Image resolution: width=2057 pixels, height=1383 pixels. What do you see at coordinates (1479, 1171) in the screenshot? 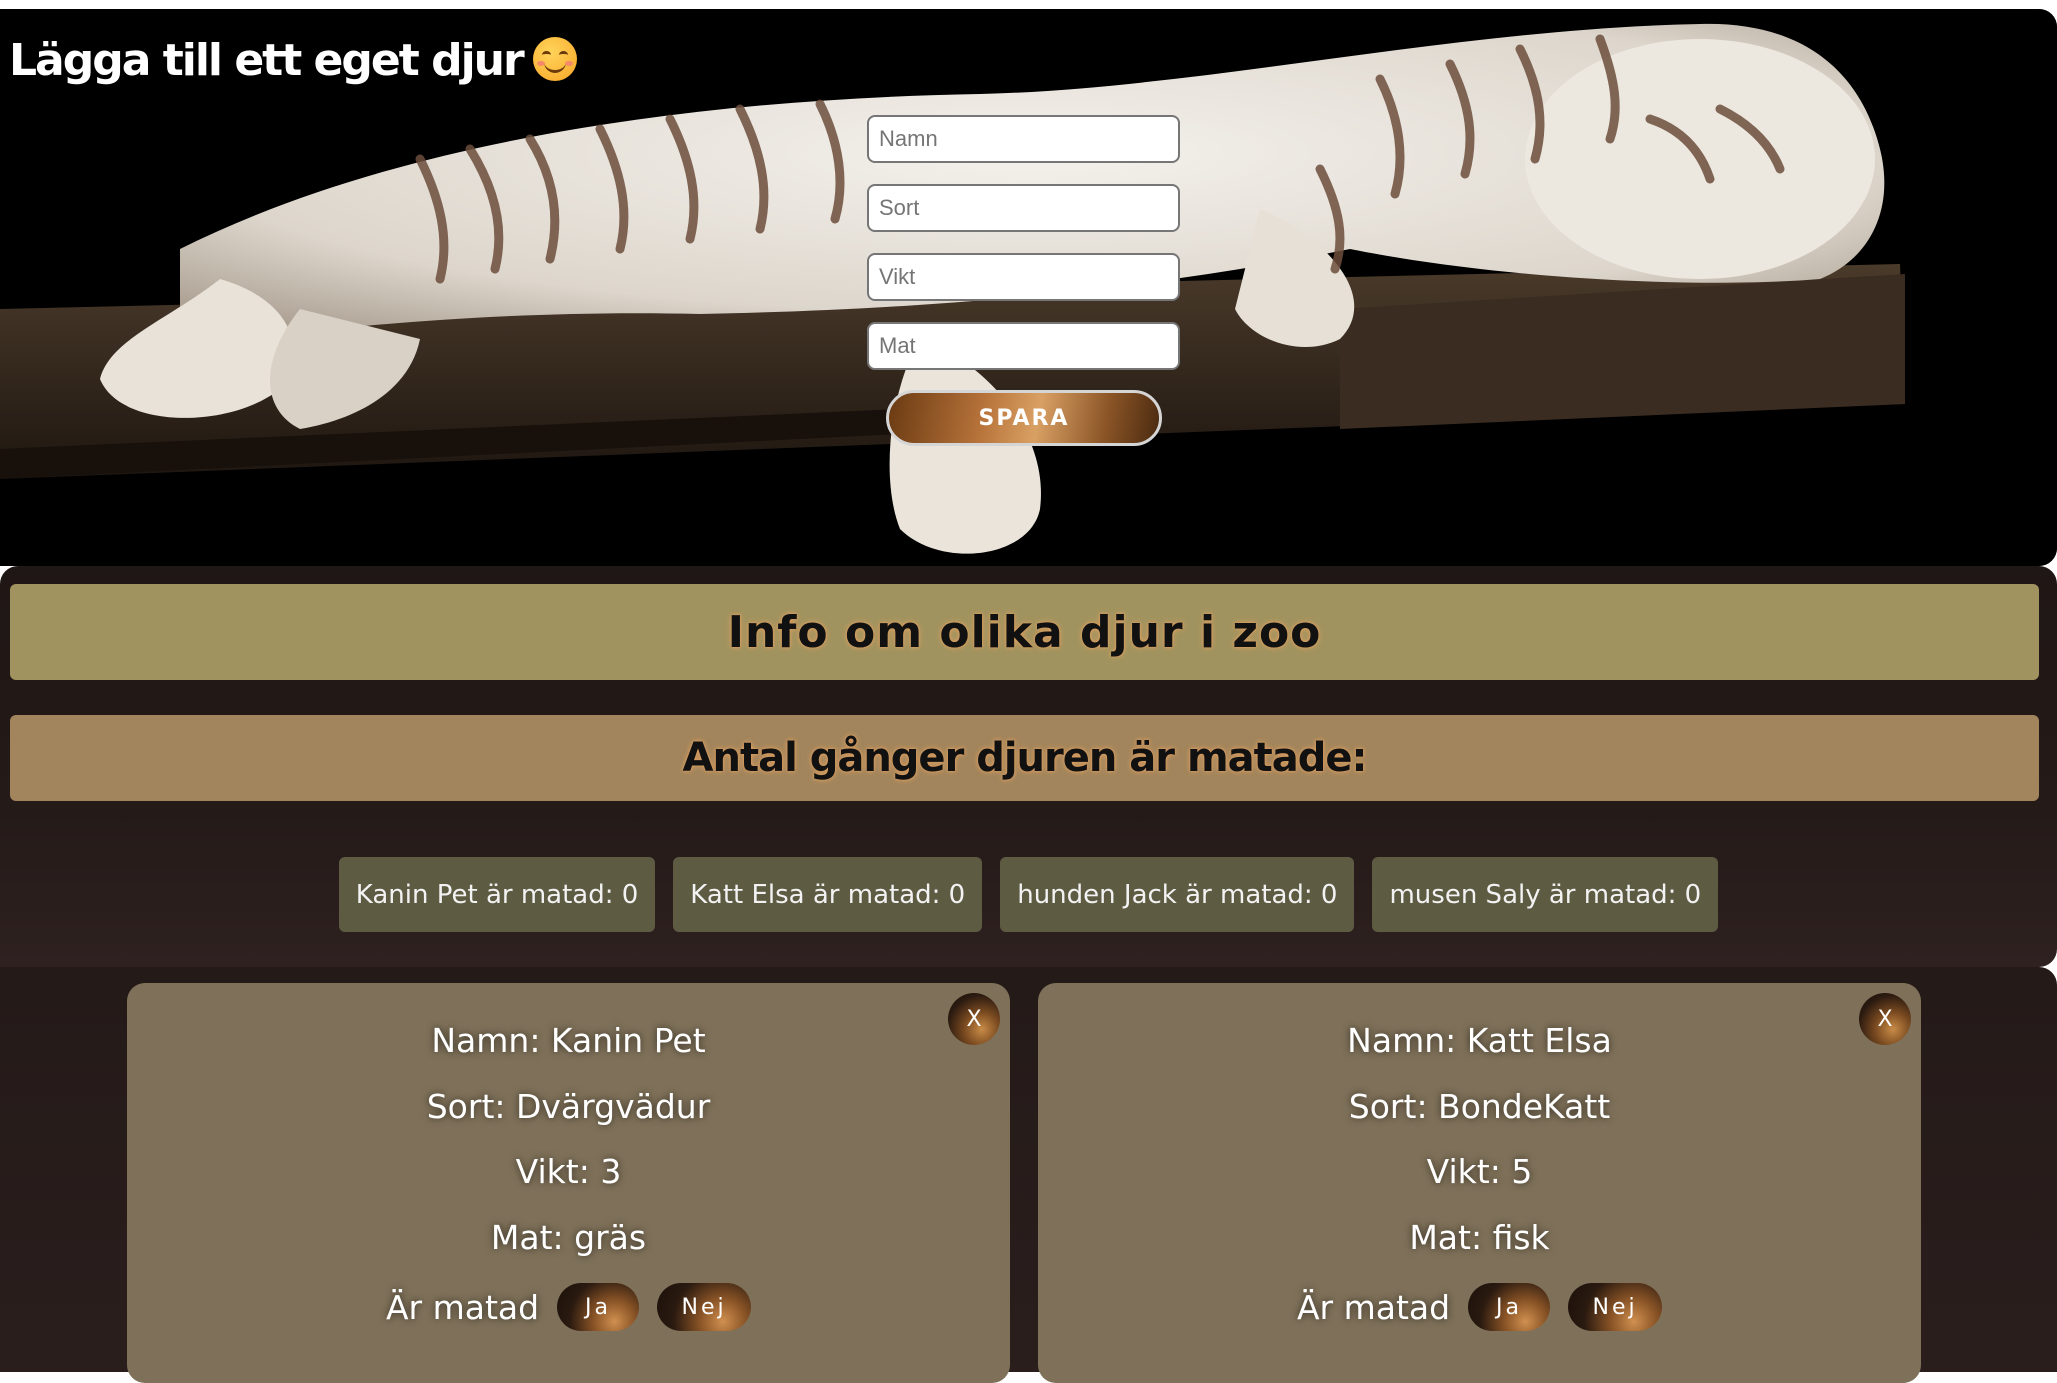
I see `animal-weight: Vikt: 5` at bounding box center [1479, 1171].